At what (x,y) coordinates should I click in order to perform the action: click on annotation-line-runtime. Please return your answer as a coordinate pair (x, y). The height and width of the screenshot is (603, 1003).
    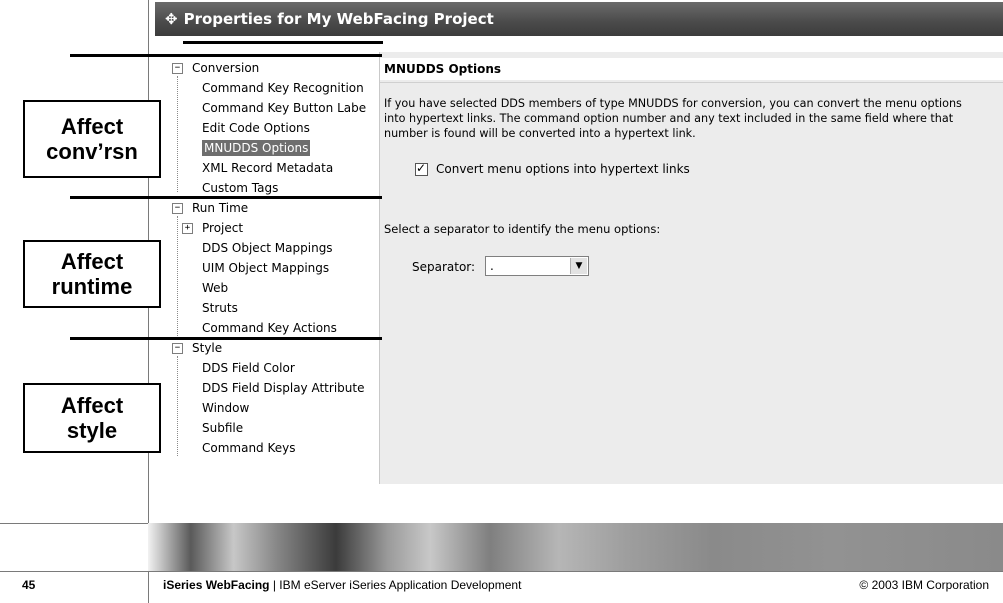
    Looking at the image, I should click on (226, 197).